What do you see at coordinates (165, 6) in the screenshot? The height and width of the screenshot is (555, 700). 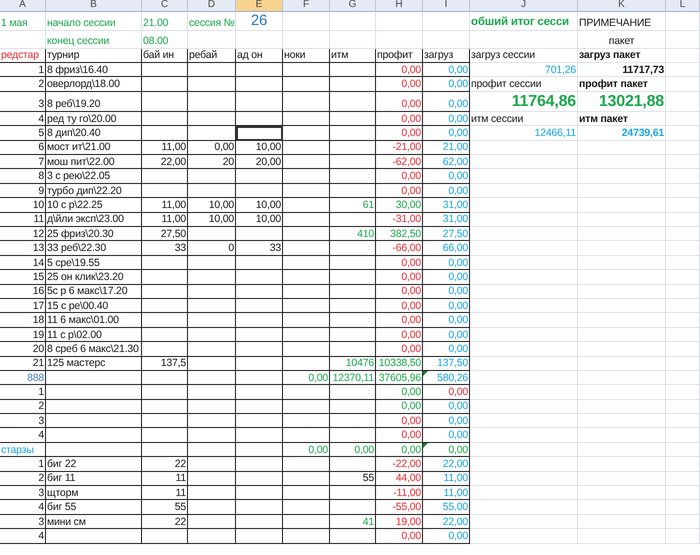 I see `column-header: C` at bounding box center [165, 6].